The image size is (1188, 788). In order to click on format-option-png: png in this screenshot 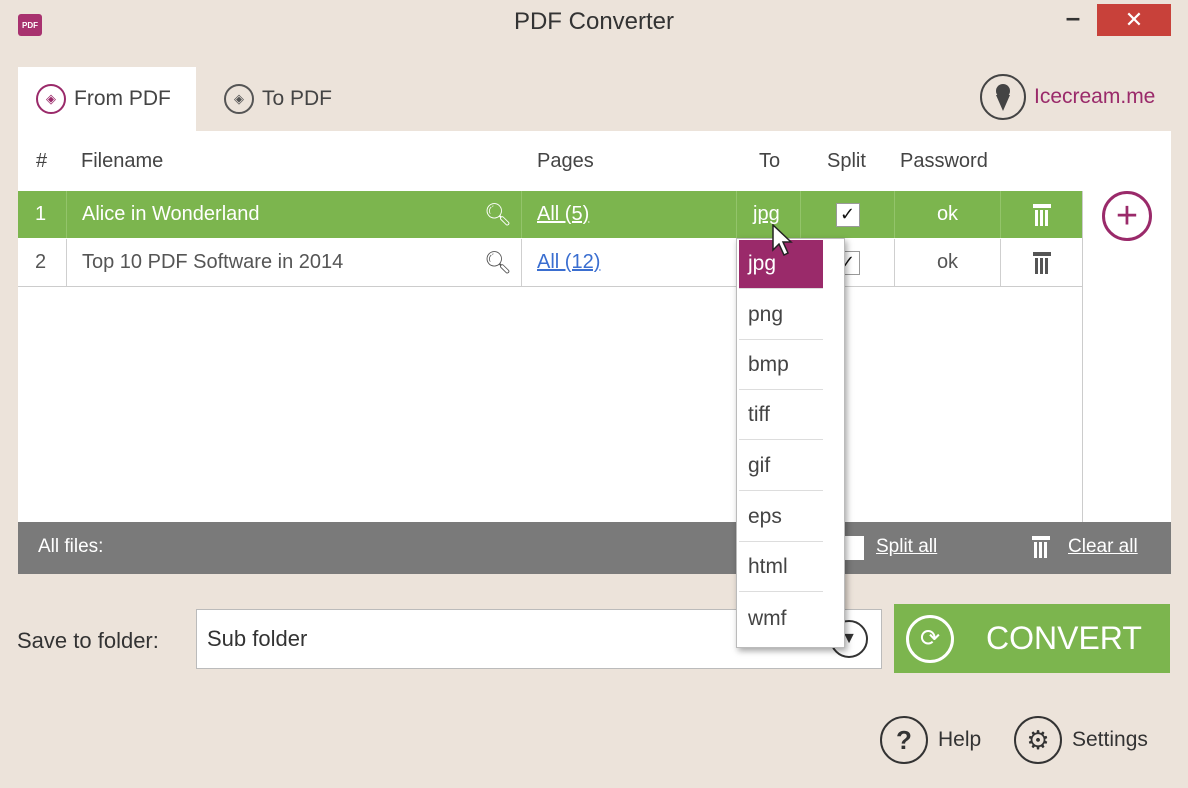, I will do `click(781, 315)`.